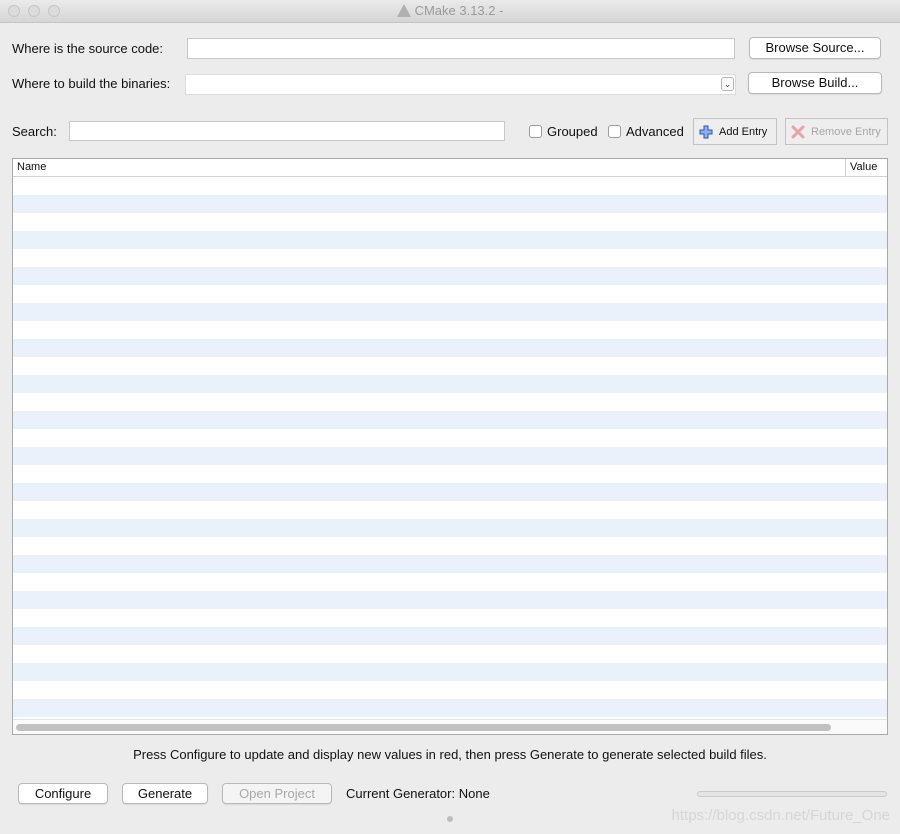 This screenshot has height=834, width=900. I want to click on window-title: CMake 3.13.2 -, so click(450, 10).